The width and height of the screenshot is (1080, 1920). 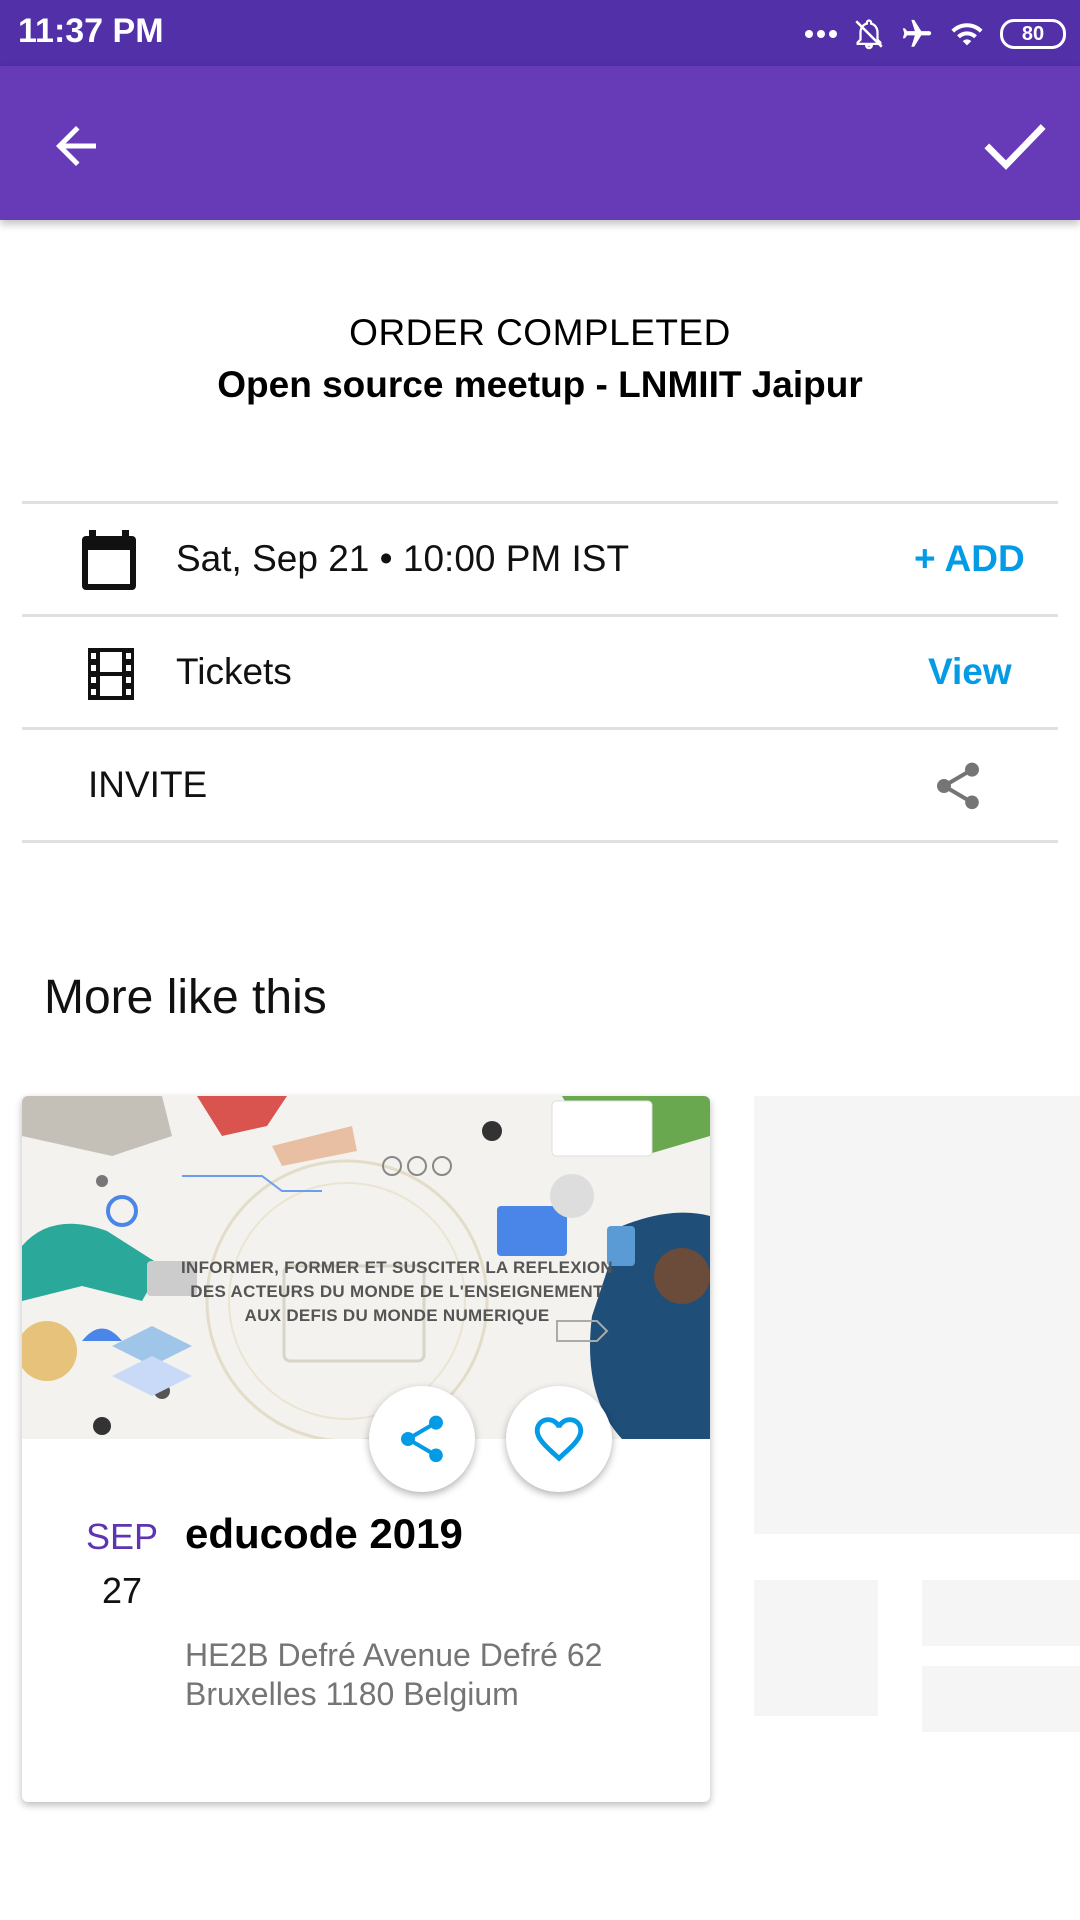 What do you see at coordinates (869, 34) in the screenshot?
I see `notifications-off-icon` at bounding box center [869, 34].